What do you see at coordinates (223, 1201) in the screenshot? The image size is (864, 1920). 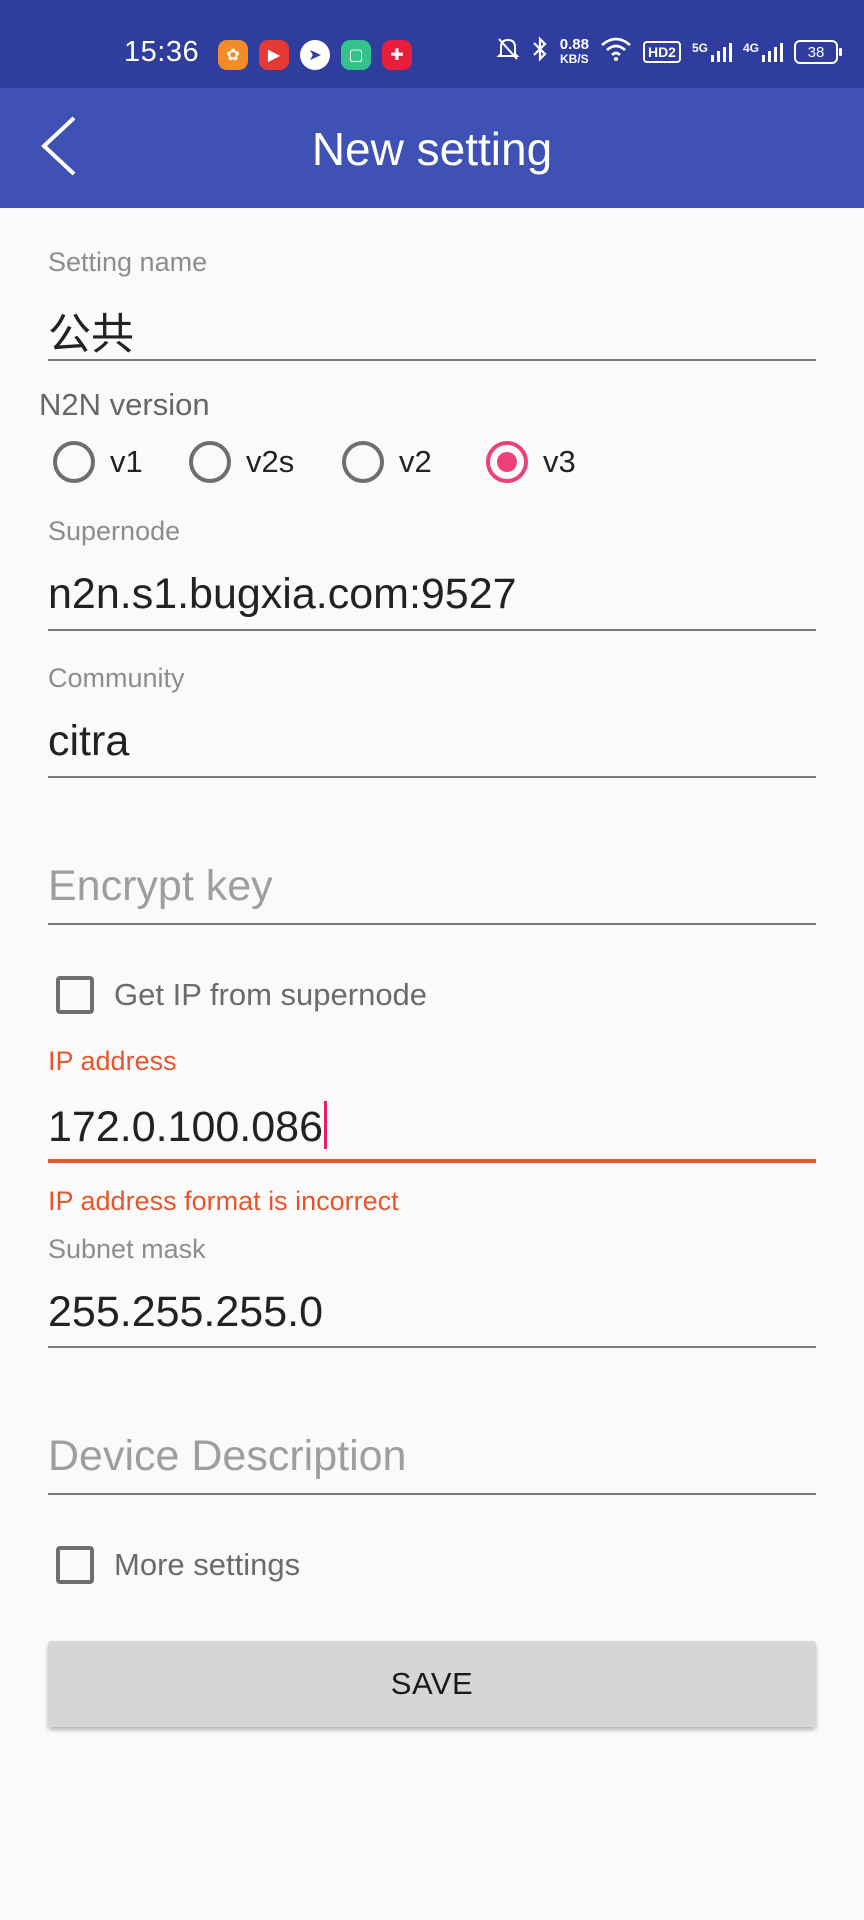 I see `ip-address-error: IP address format is incorrect` at bounding box center [223, 1201].